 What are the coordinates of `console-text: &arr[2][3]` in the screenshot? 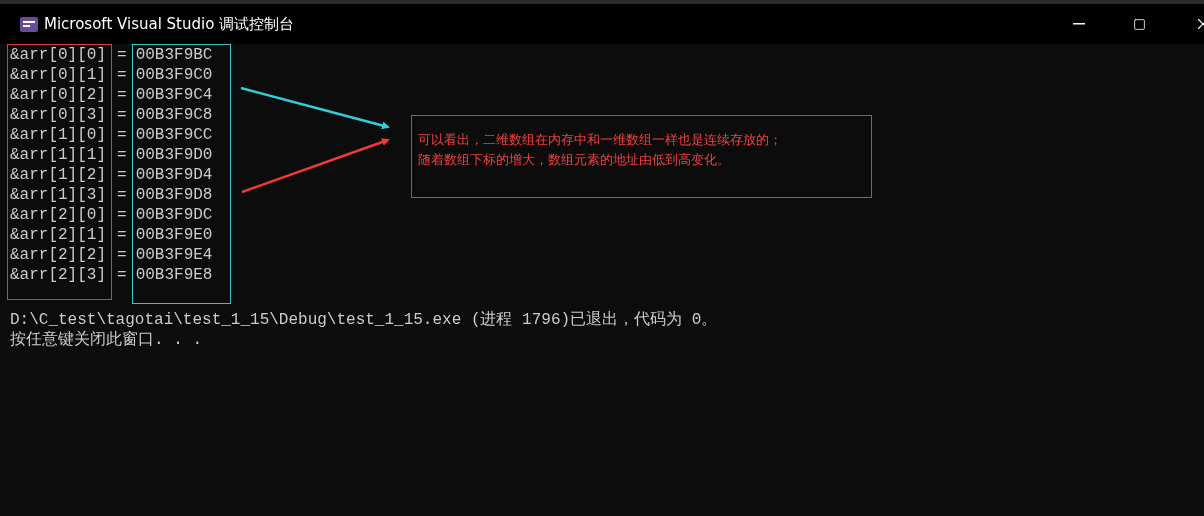 It's located at (58, 275).